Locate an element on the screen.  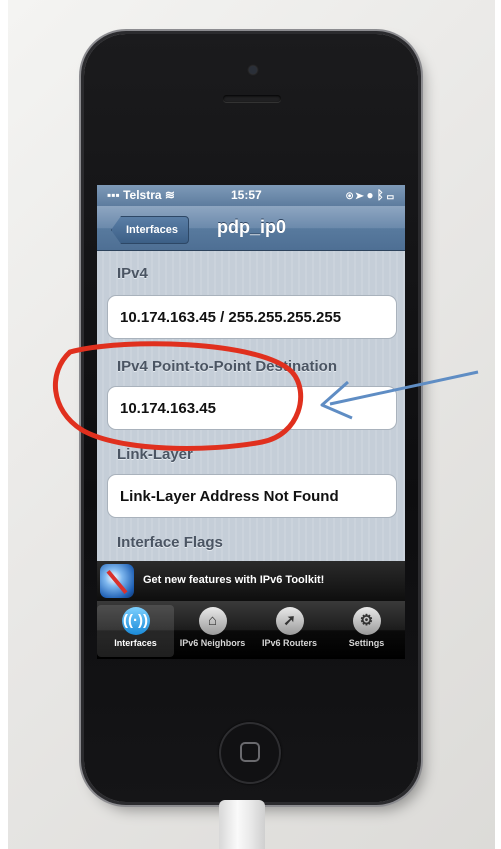
status-icons: ◉➤●ᛒ▭ is located at coordinates (371, 195).